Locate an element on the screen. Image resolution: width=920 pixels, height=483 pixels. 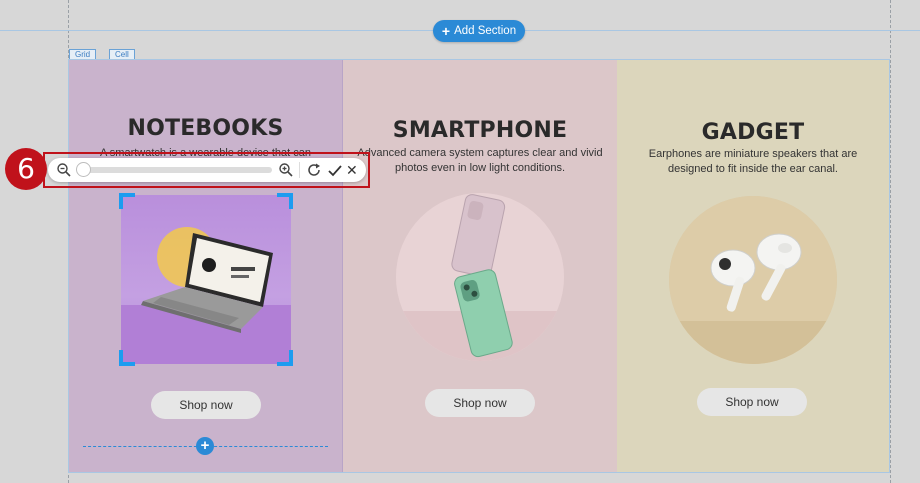
smartphone-image is located at coordinates (480, 277).